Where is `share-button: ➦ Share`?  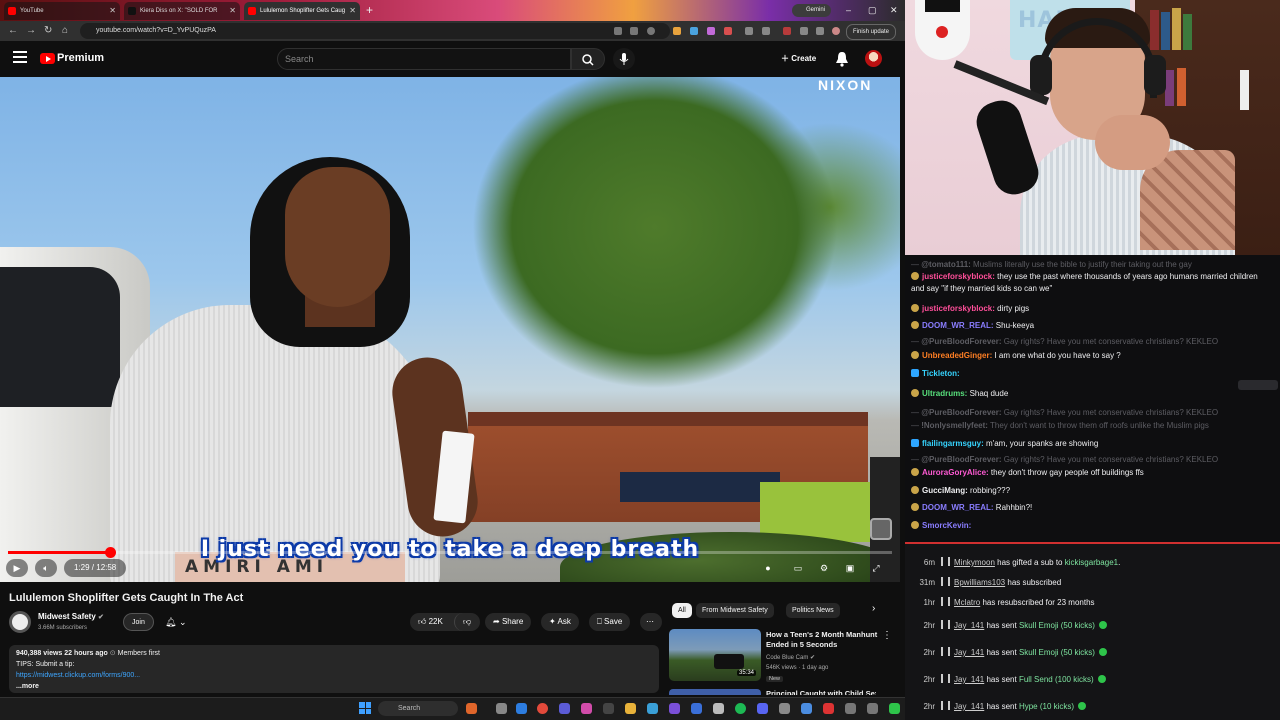
share-button: ➦ Share is located at coordinates (508, 622).